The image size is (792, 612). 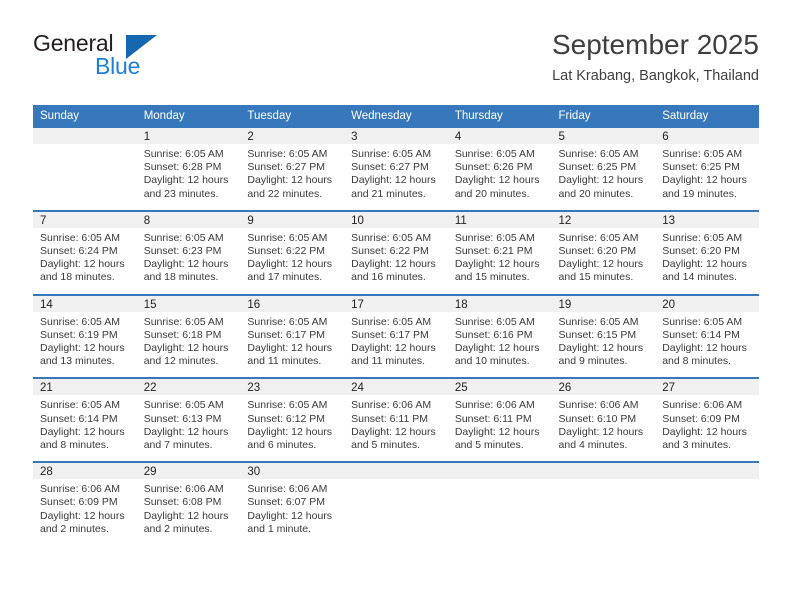 What do you see at coordinates (77, 277) in the screenshot?
I see `day-daylight-line: and 18 minutes.` at bounding box center [77, 277].